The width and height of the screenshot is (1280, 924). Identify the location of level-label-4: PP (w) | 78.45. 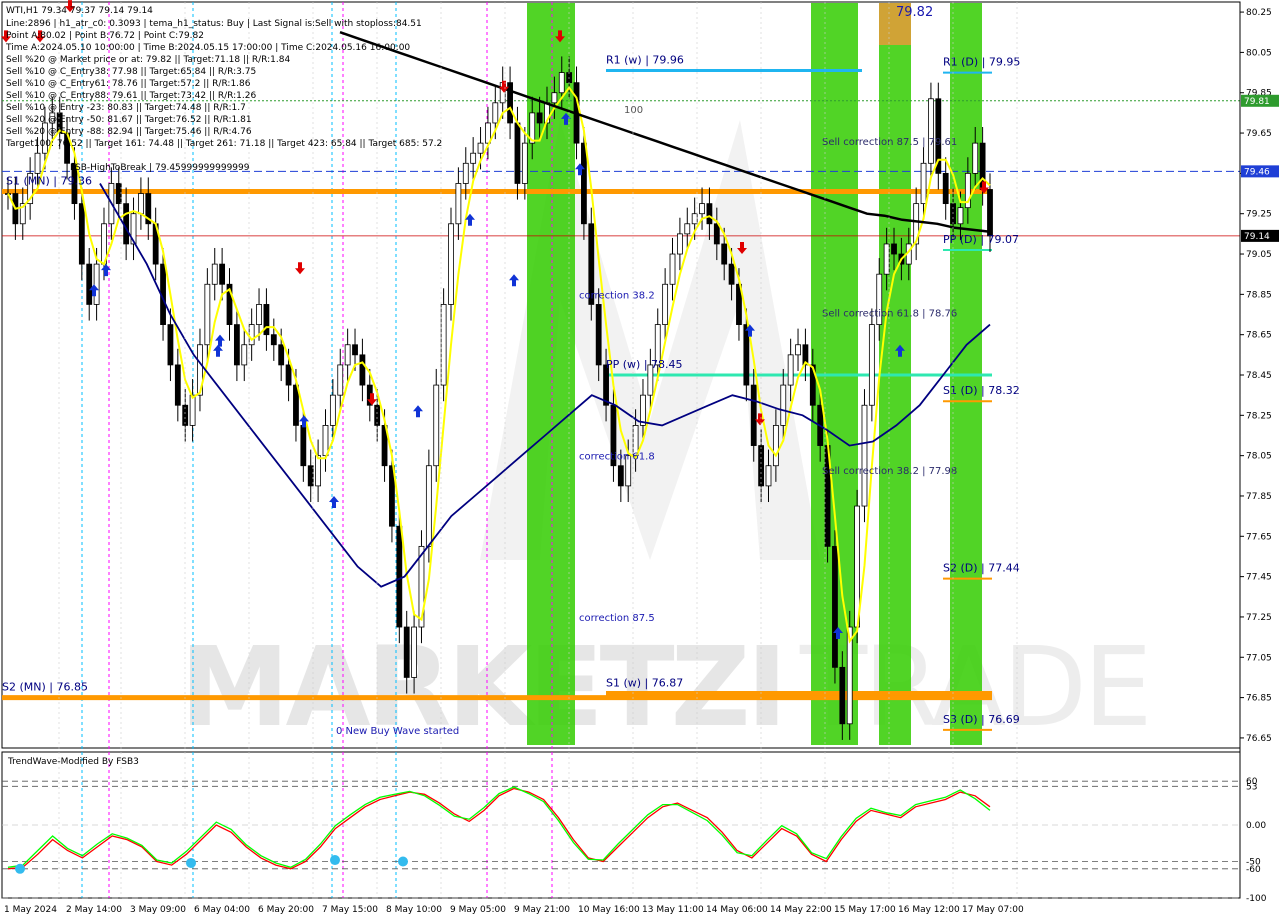
(644, 364).